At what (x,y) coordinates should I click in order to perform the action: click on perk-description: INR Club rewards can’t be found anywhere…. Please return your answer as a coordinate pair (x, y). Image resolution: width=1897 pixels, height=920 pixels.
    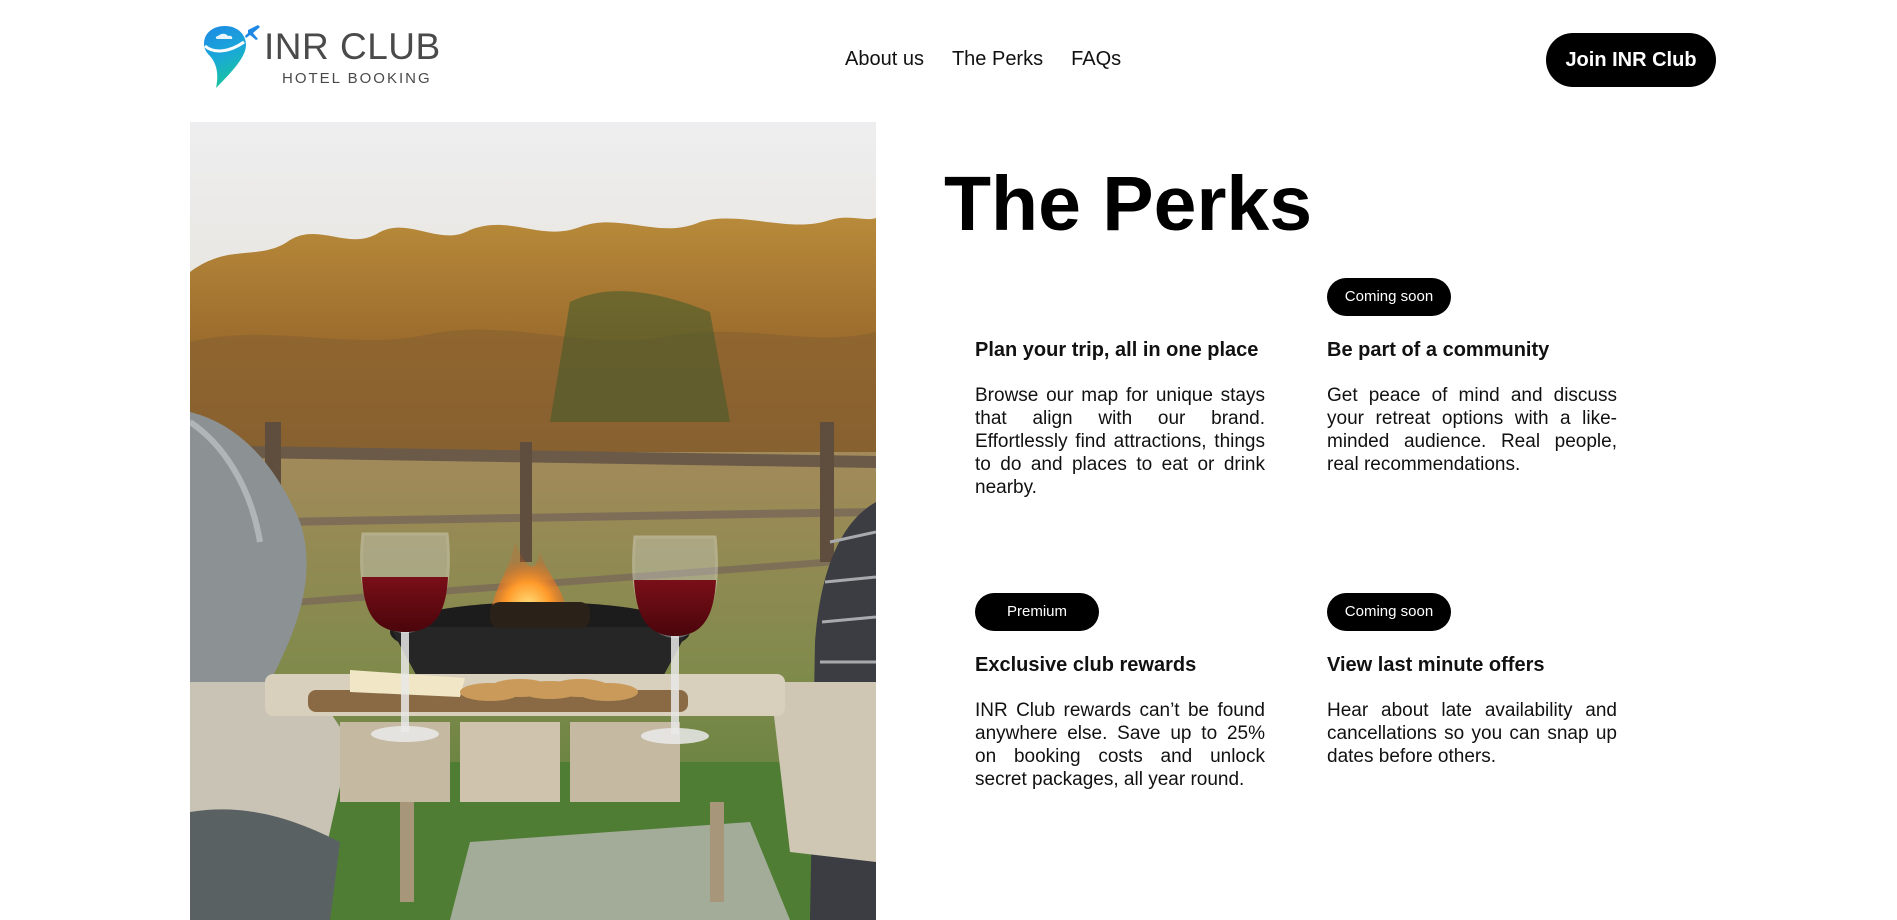
    Looking at the image, I should click on (1120, 745).